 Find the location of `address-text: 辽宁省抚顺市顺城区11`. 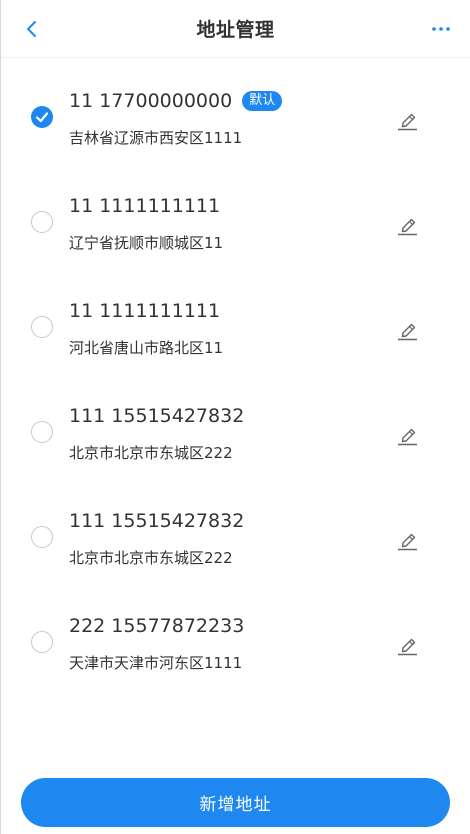

address-text: 辽宁省抚顺市顺城区11 is located at coordinates (146, 243).